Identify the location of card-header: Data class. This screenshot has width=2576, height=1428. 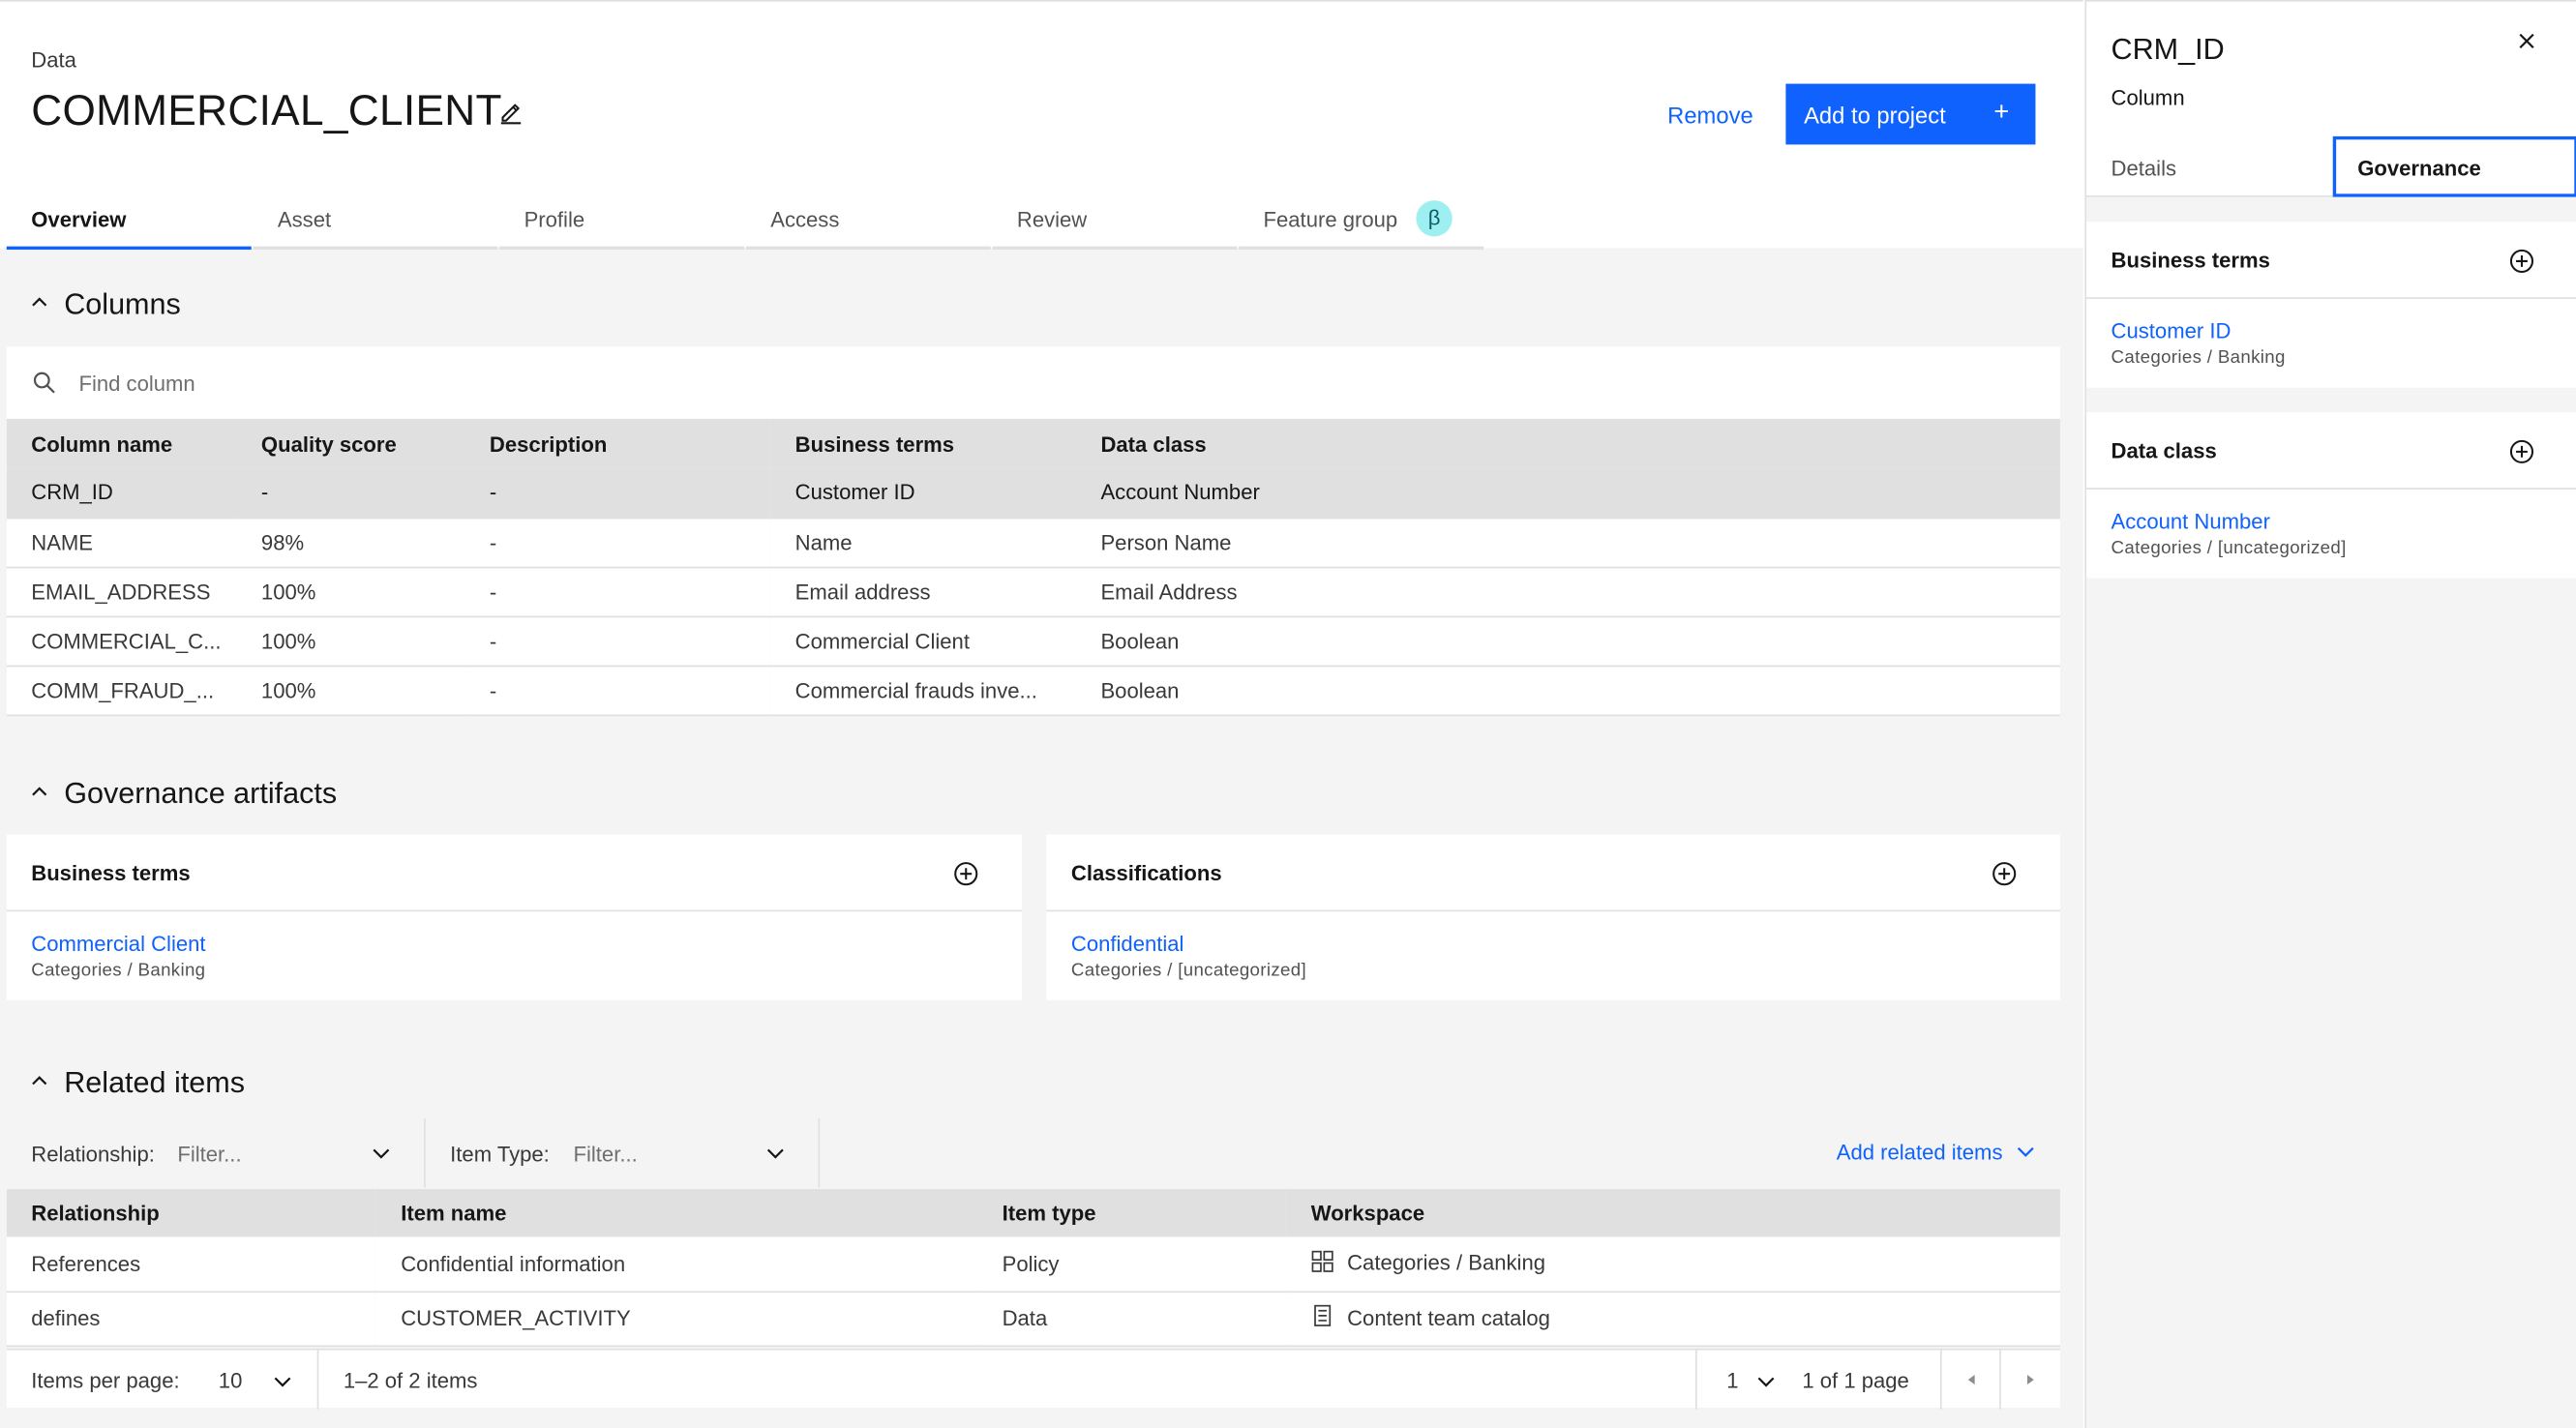
(2331, 451).